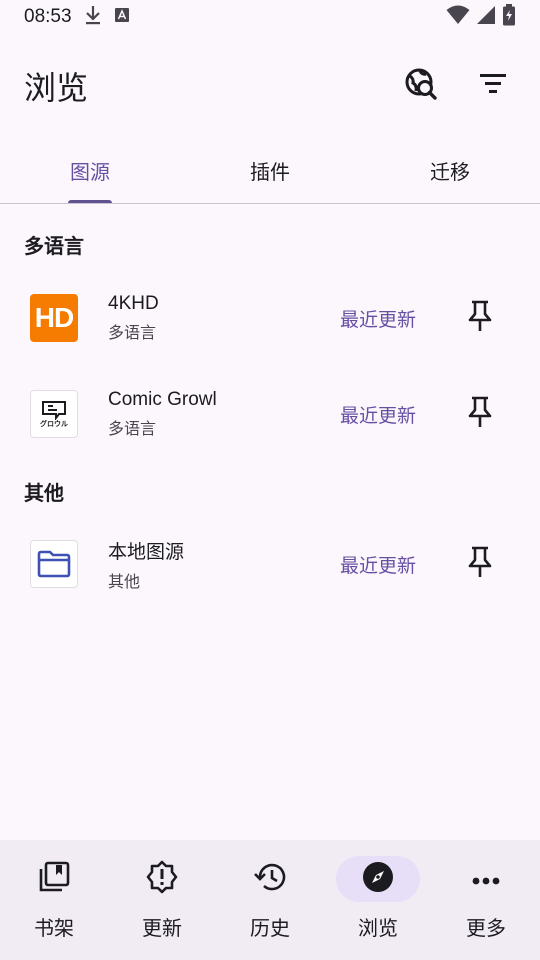 The image size is (540, 960). I want to click on nav-item-updates: 更新, so click(162, 900).